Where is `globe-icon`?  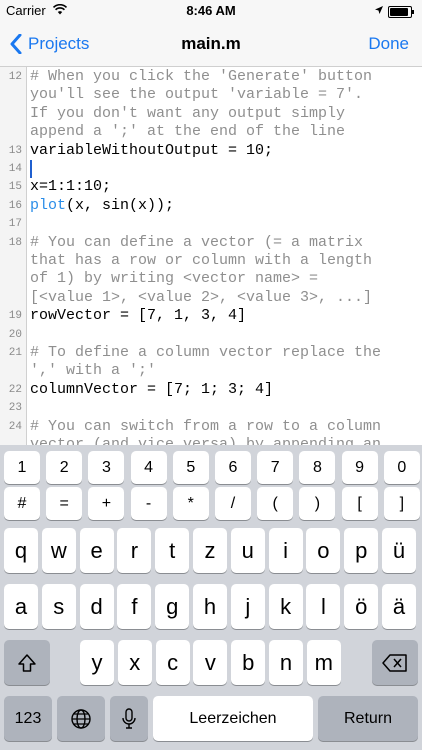
globe-icon is located at coordinates (81, 718).